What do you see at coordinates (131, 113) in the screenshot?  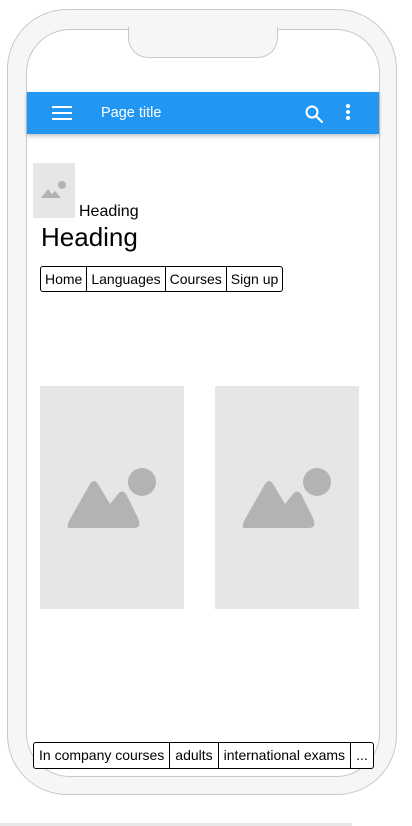 I see `page-title: Page title` at bounding box center [131, 113].